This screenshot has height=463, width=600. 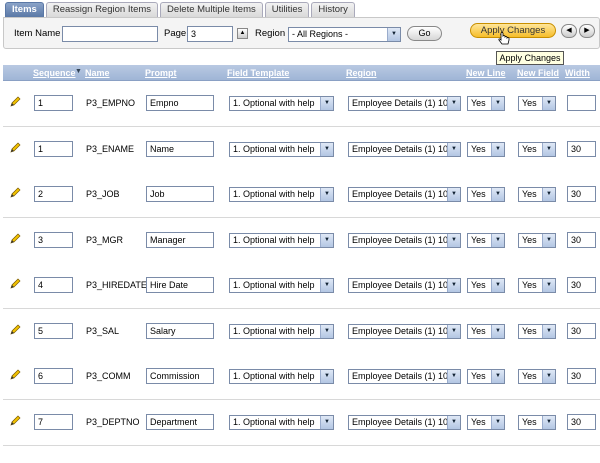 I want to click on prompt-input: Salary, so click(x=180, y=330).